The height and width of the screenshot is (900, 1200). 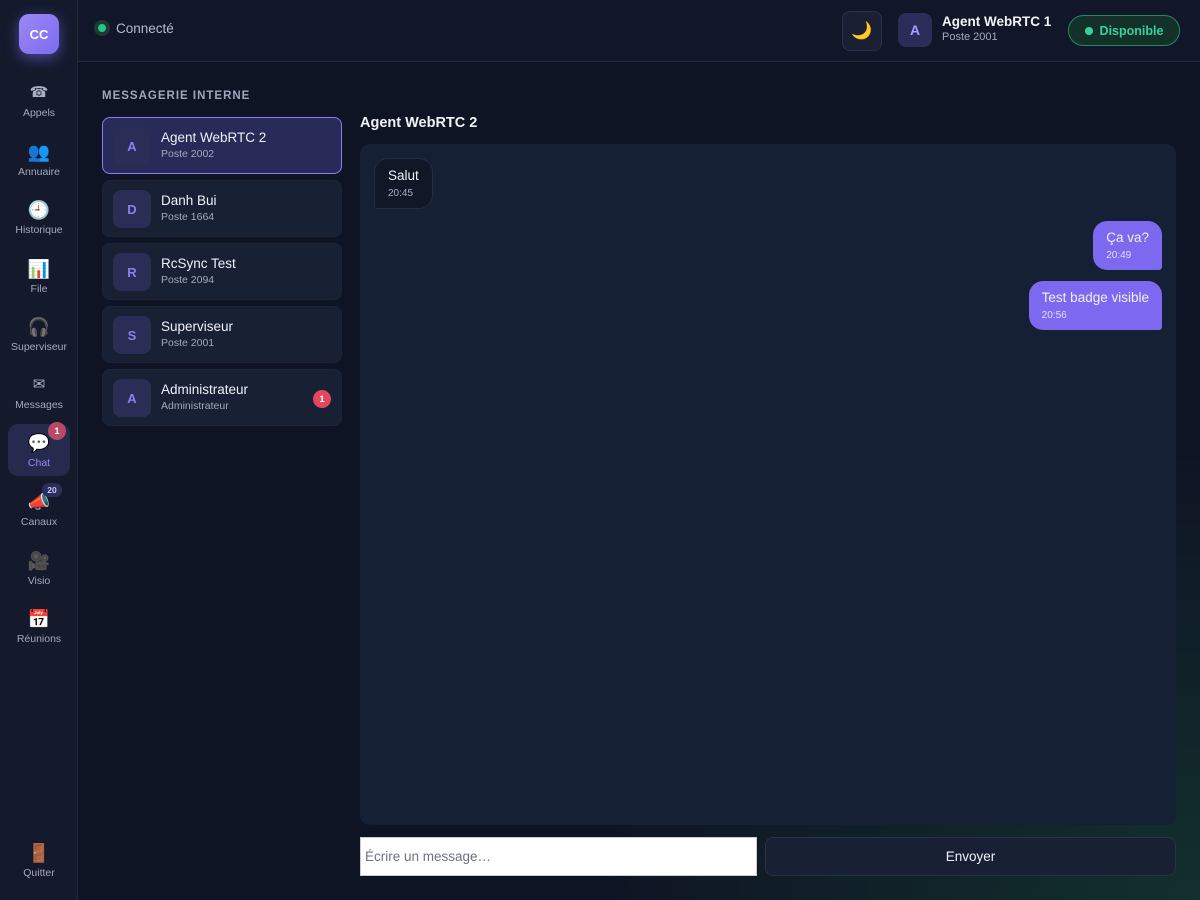 What do you see at coordinates (39, 638) in the screenshot?
I see `sidebar-item-label: Réunions` at bounding box center [39, 638].